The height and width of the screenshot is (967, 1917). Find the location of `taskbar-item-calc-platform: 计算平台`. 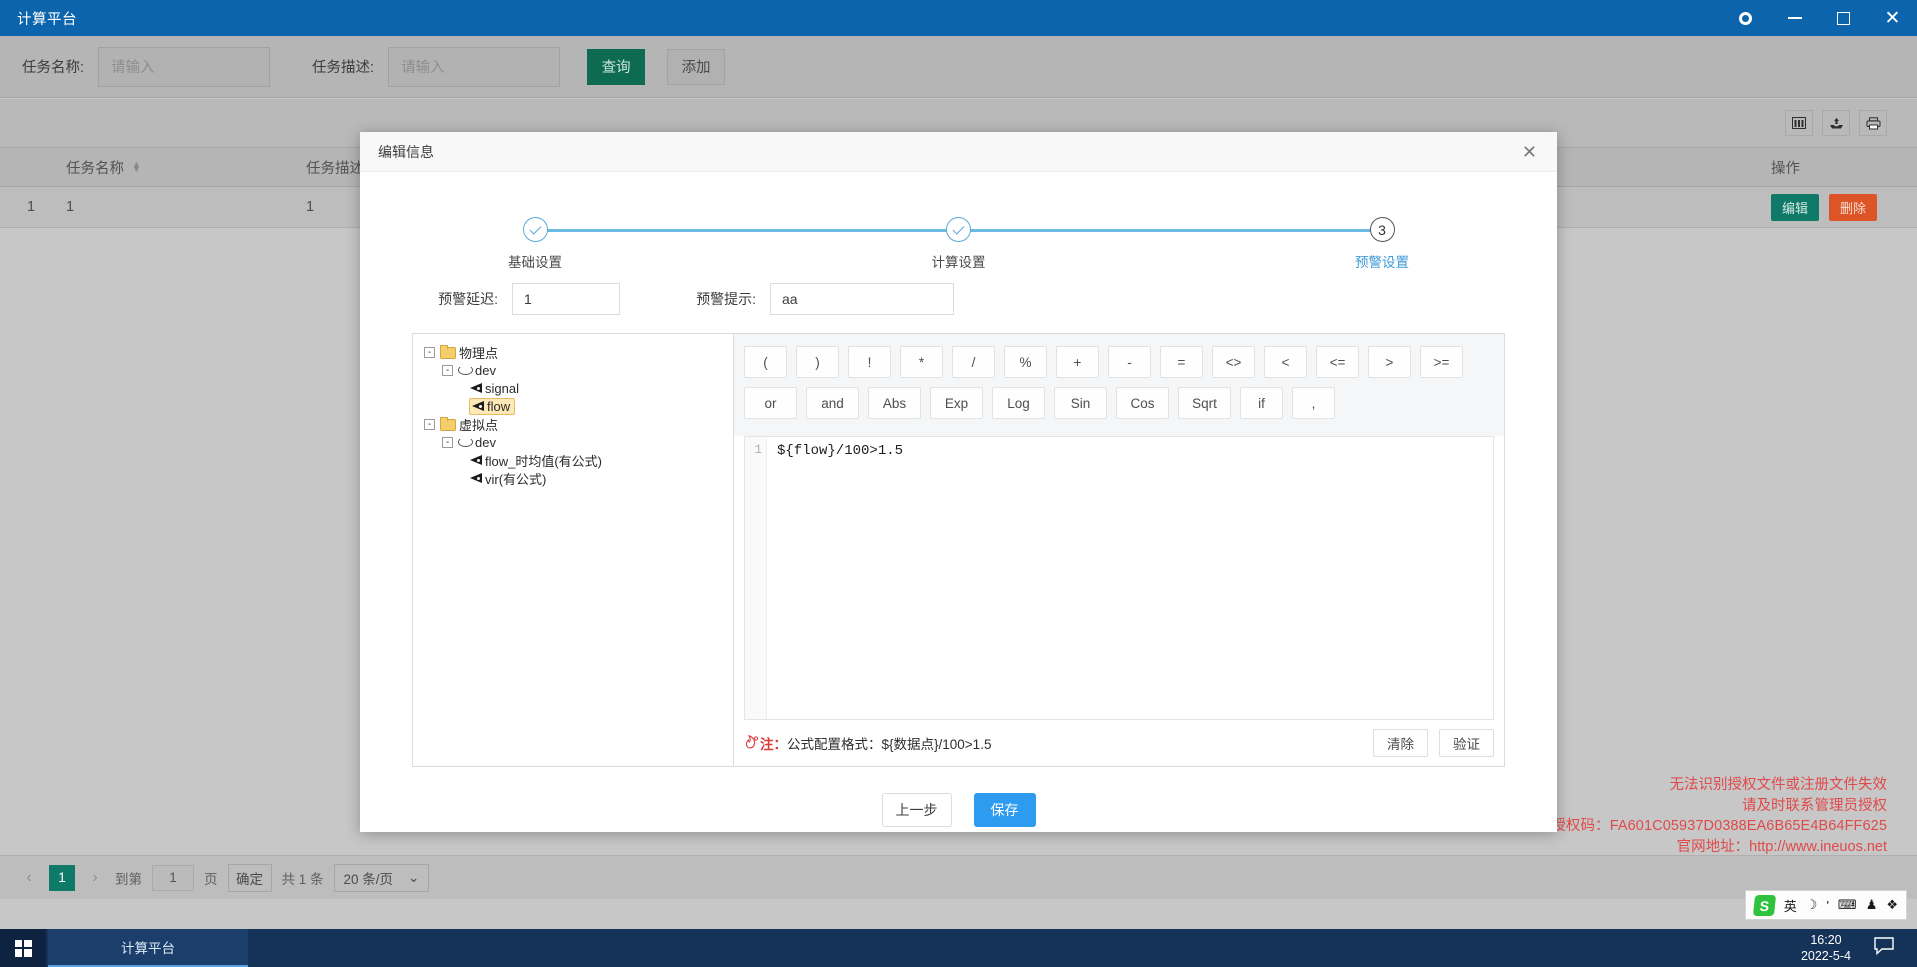

taskbar-item-calc-platform: 计算平台 is located at coordinates (148, 948).